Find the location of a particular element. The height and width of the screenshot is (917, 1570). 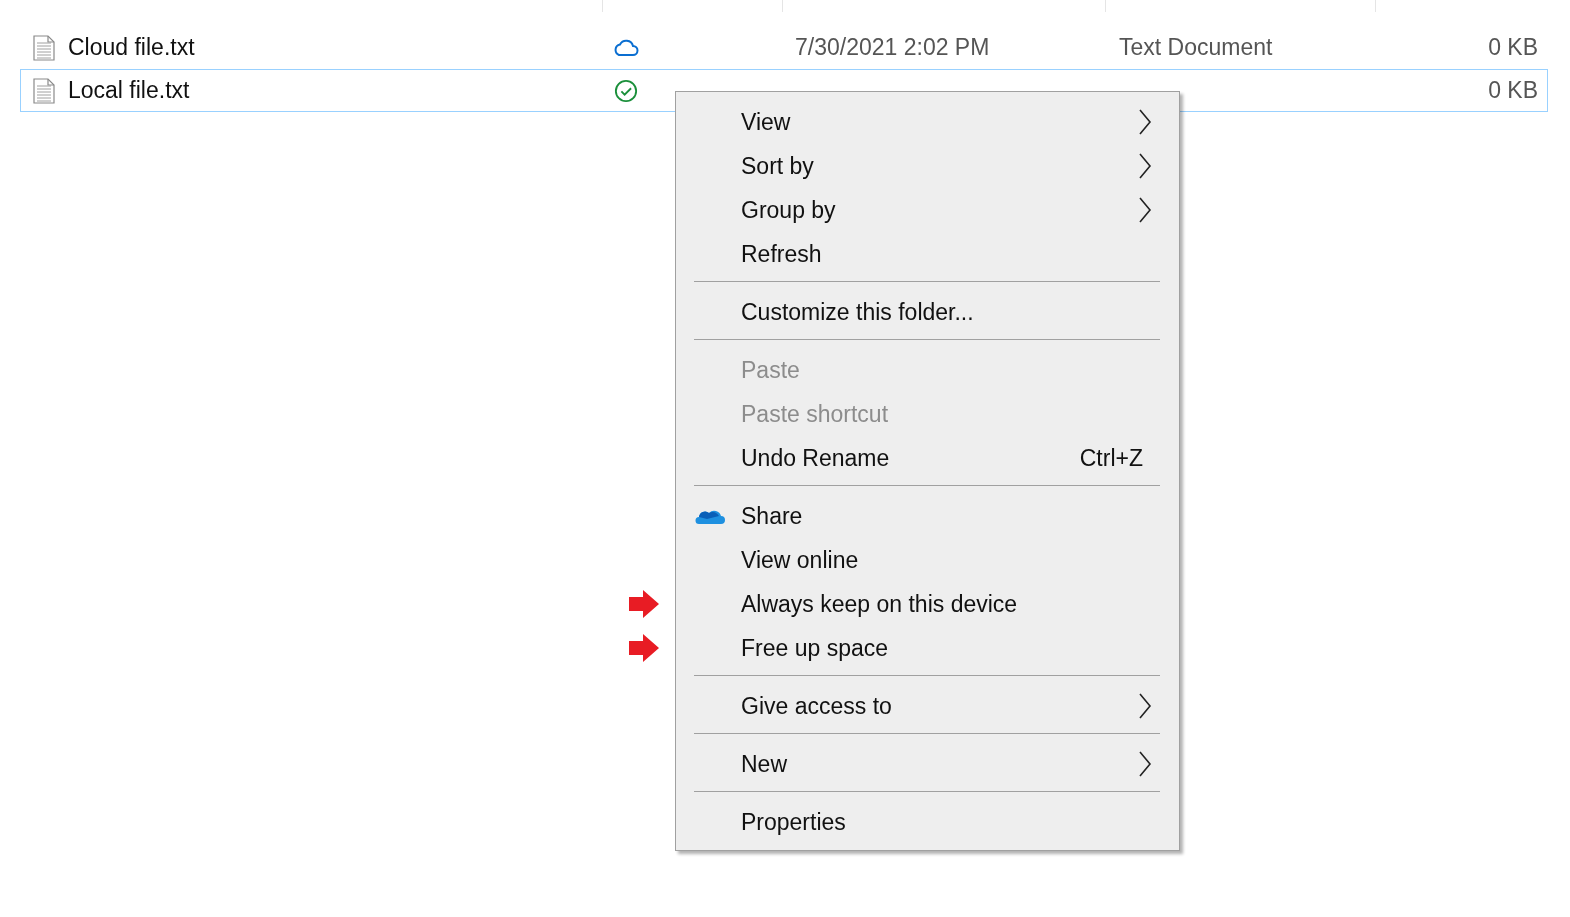

menu-item: Sort by is located at coordinates (927, 166).